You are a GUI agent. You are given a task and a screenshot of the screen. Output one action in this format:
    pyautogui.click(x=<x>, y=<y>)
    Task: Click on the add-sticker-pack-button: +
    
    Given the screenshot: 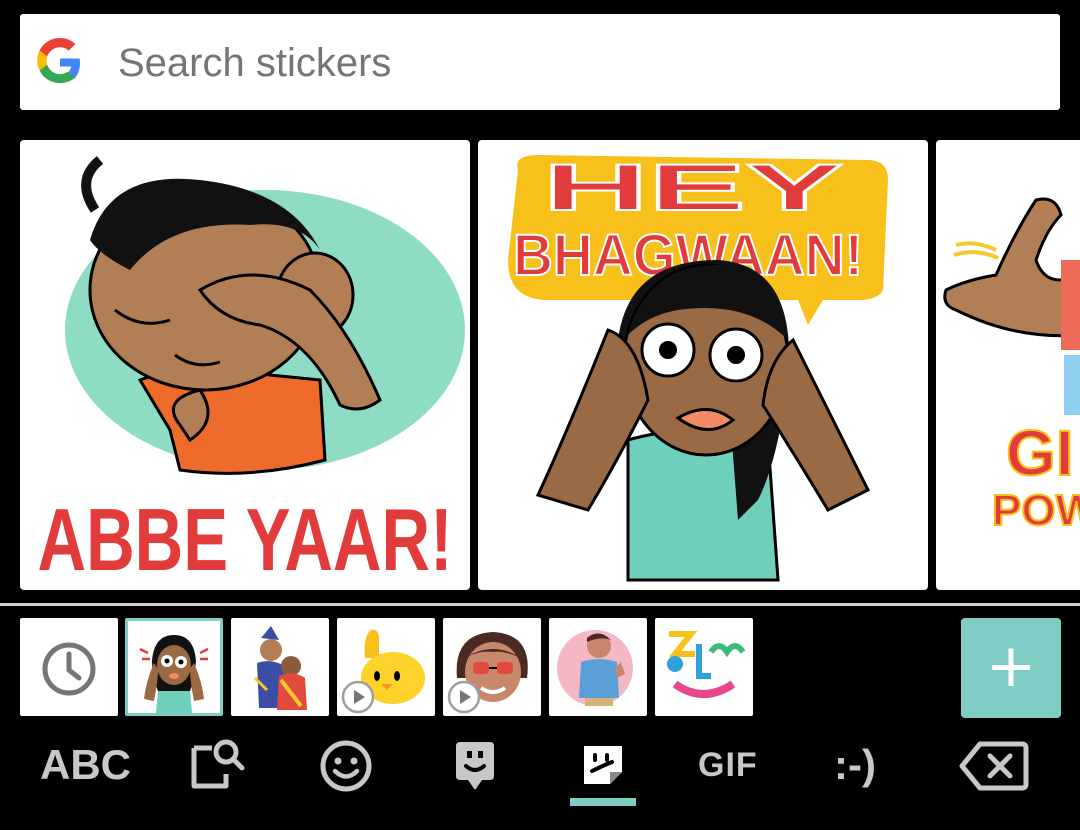 What is the action you would take?
    pyautogui.click(x=1011, y=668)
    